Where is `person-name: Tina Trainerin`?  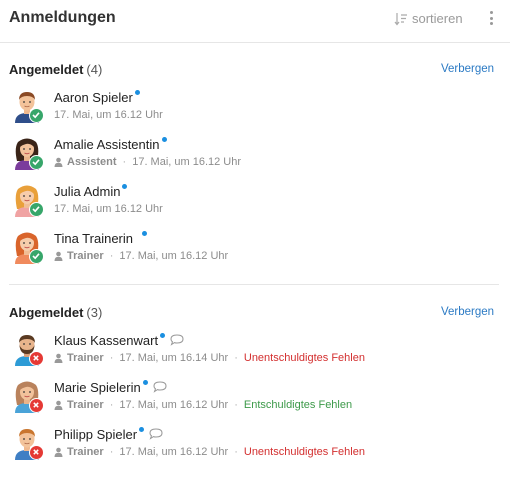 person-name: Tina Trainerin is located at coordinates (100, 238).